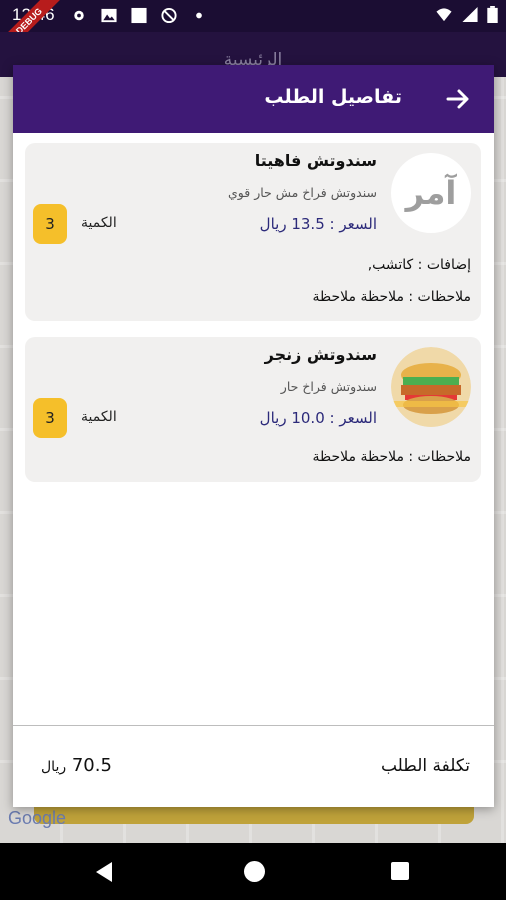 The image size is (506, 900). Describe the element at coordinates (315, 160) in the screenshot. I see `item-name: سندوتش فاهيتا` at that location.